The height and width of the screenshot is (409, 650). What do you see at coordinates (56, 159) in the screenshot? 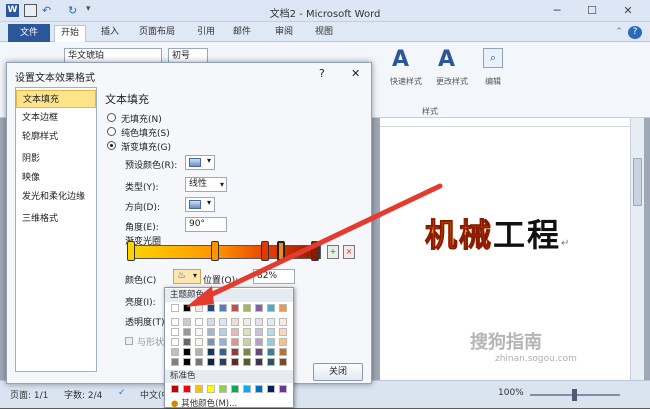
I see `nav-shadow: 阴影` at bounding box center [56, 159].